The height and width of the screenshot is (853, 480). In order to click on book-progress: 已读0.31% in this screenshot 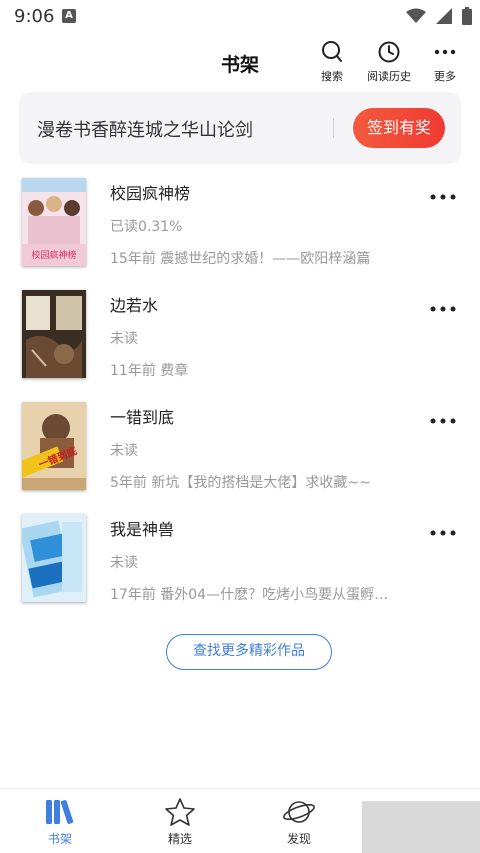, I will do `click(146, 227)`.